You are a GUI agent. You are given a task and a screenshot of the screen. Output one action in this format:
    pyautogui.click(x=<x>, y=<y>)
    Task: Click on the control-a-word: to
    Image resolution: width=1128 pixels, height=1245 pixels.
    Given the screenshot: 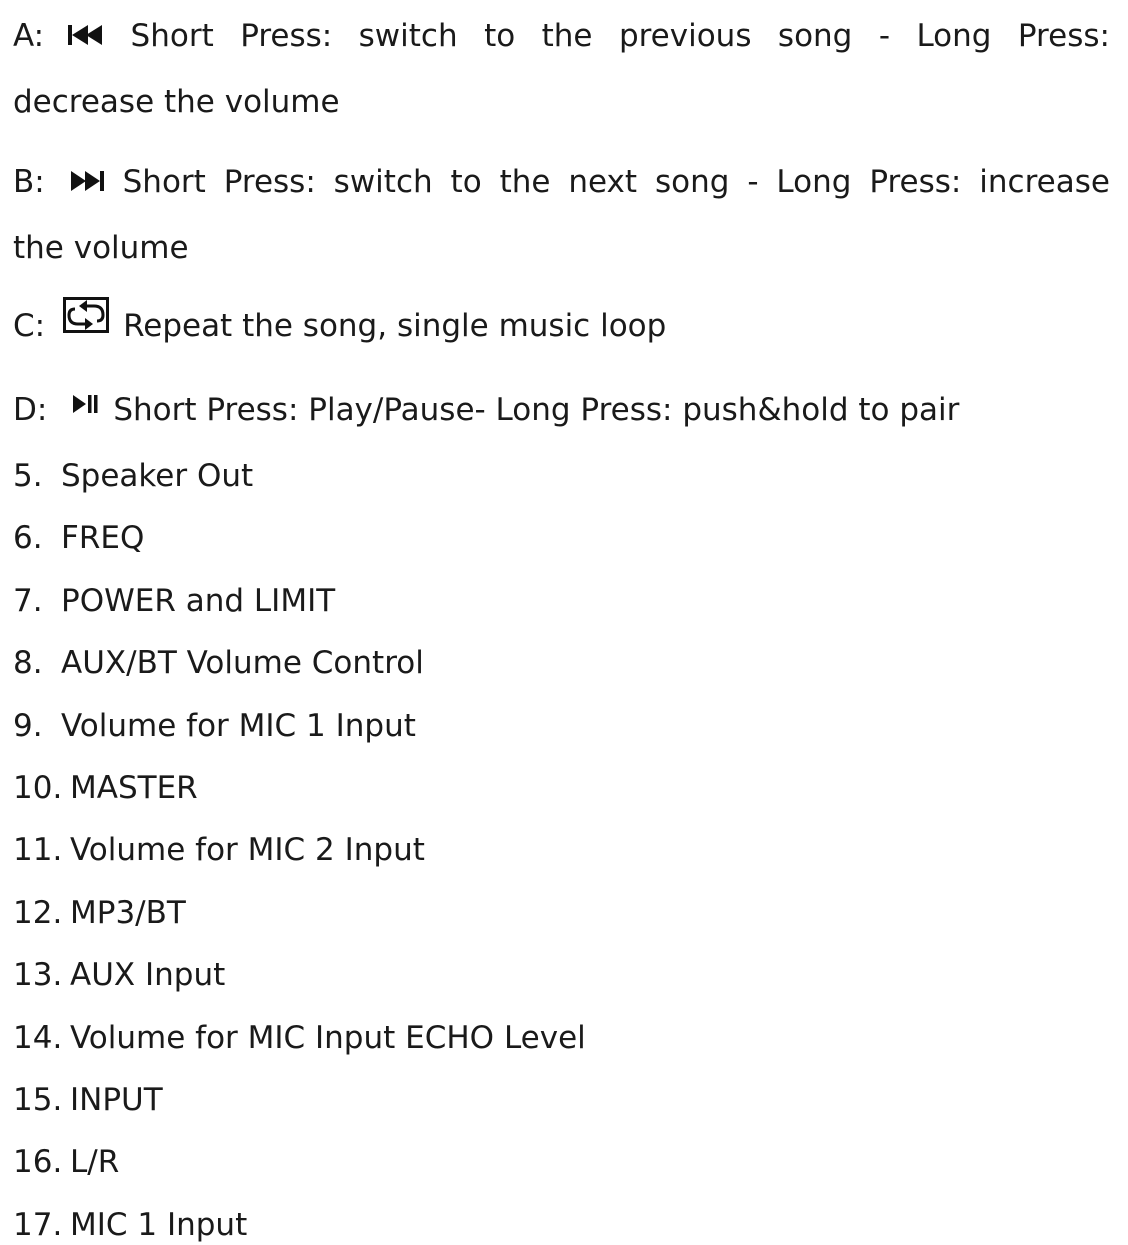 What is the action you would take?
    pyautogui.click(x=500, y=36)
    